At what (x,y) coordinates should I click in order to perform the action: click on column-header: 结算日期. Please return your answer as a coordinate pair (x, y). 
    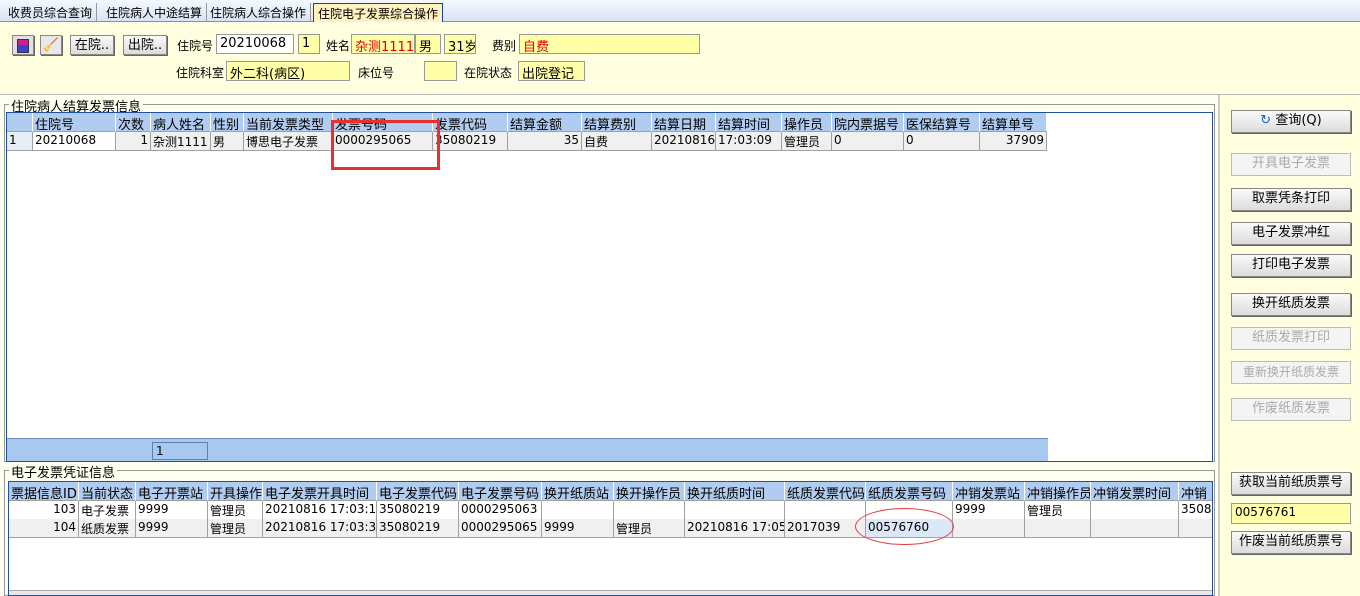
    Looking at the image, I should click on (684, 122).